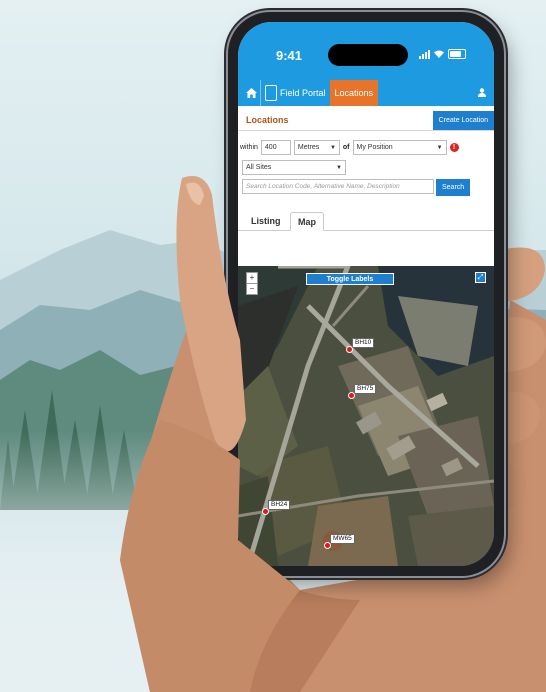 This screenshot has height=692, width=546. I want to click on distance-value: 400, so click(270, 147).